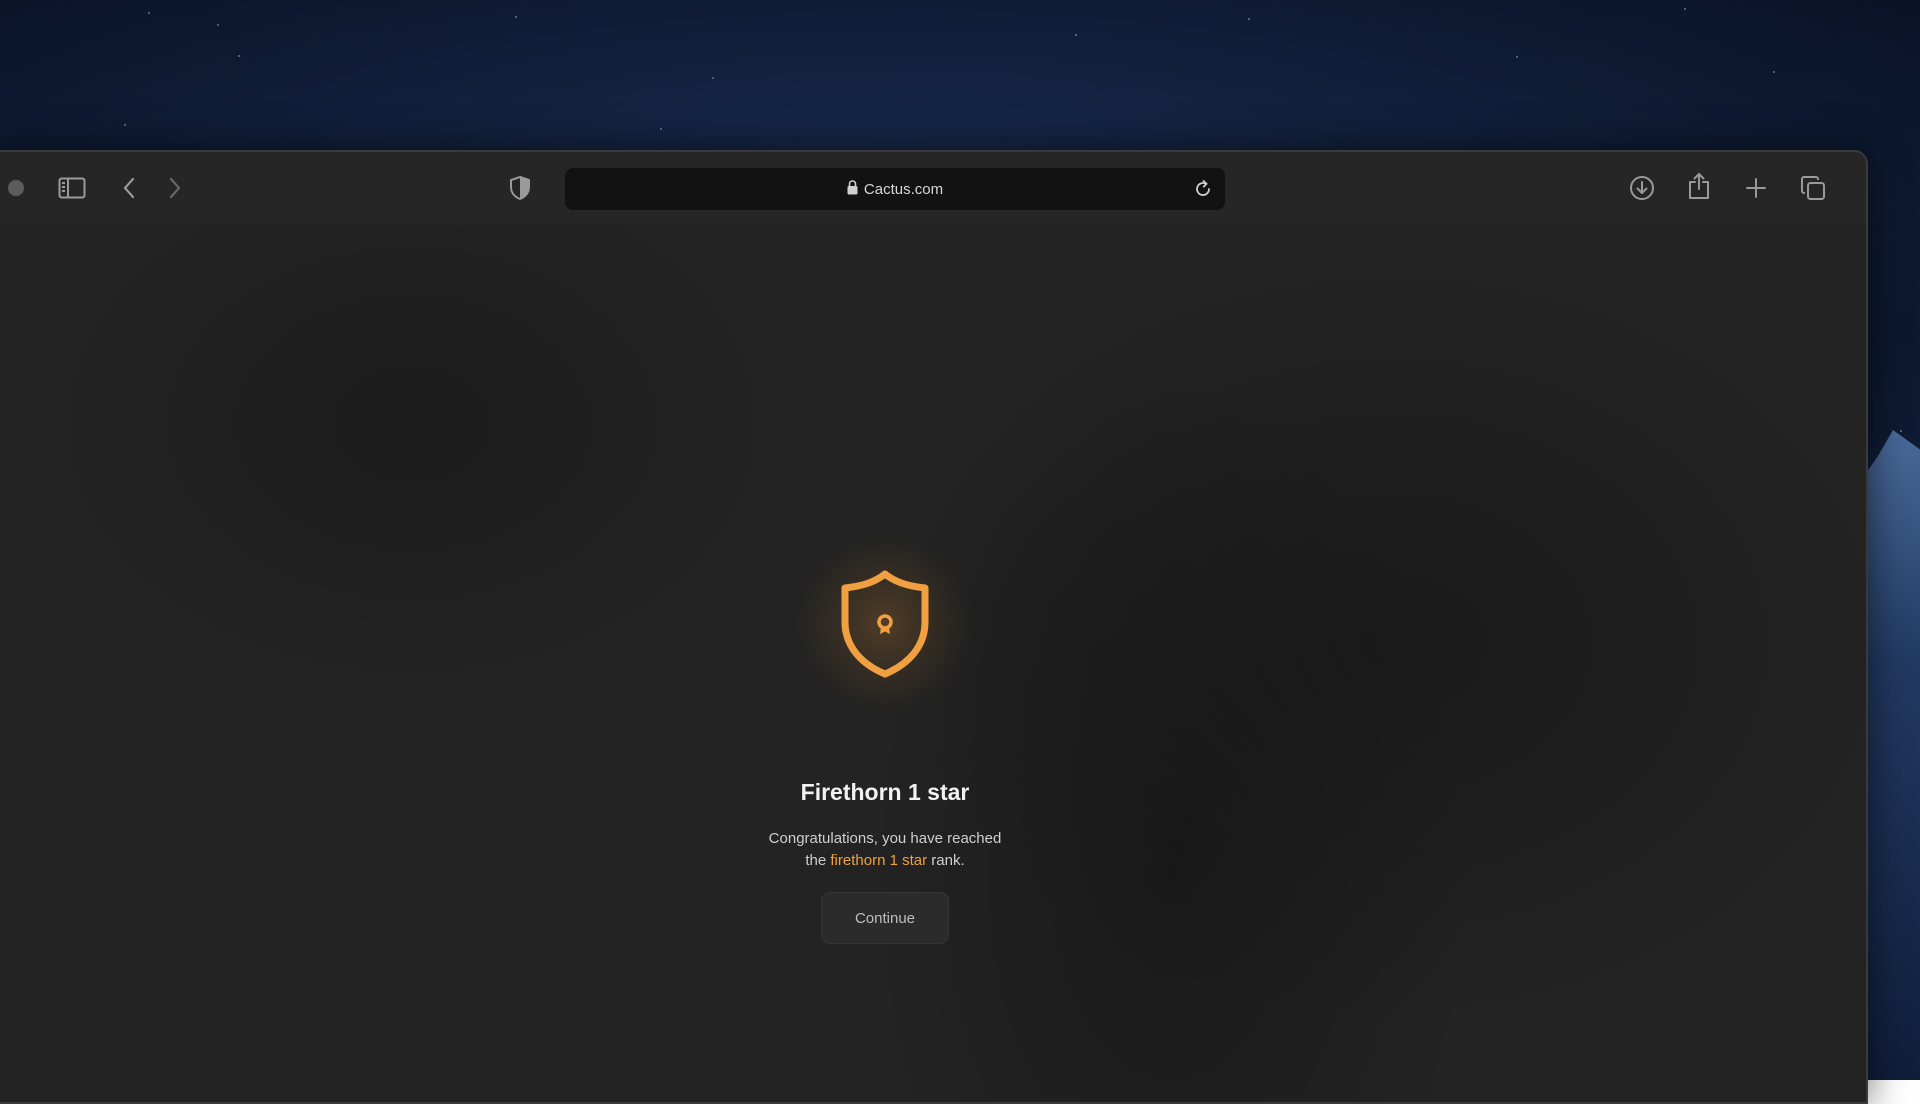 This screenshot has height=1104, width=1920. What do you see at coordinates (129, 188) in the screenshot?
I see `chevron-left-icon` at bounding box center [129, 188].